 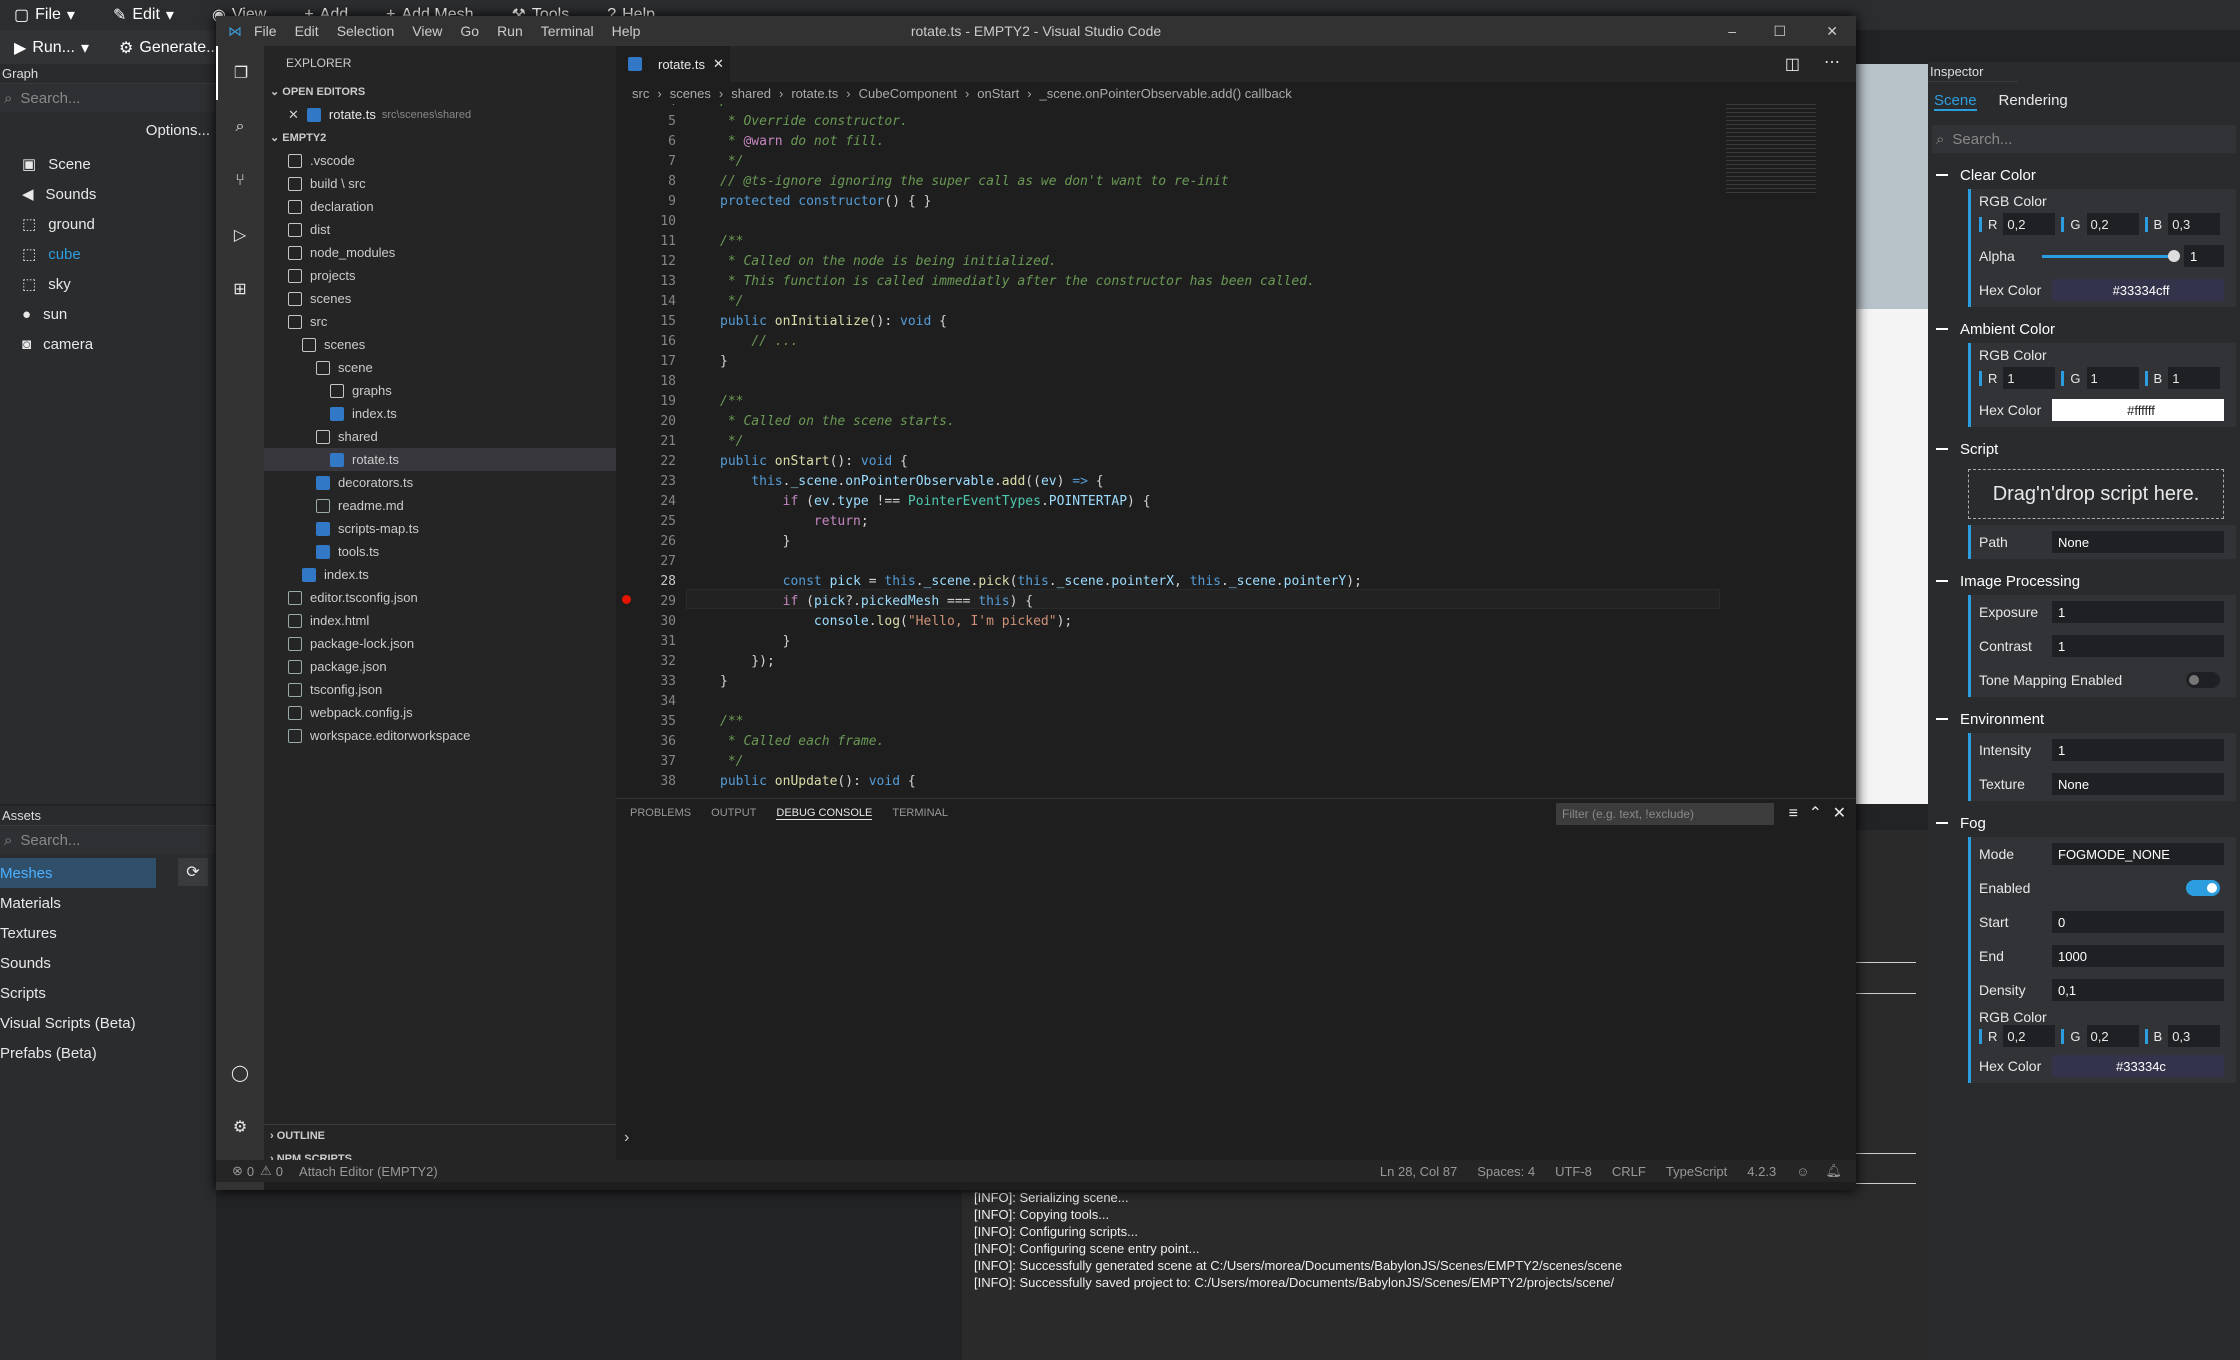 I want to click on debug-icon: ▷, so click(x=240, y=235).